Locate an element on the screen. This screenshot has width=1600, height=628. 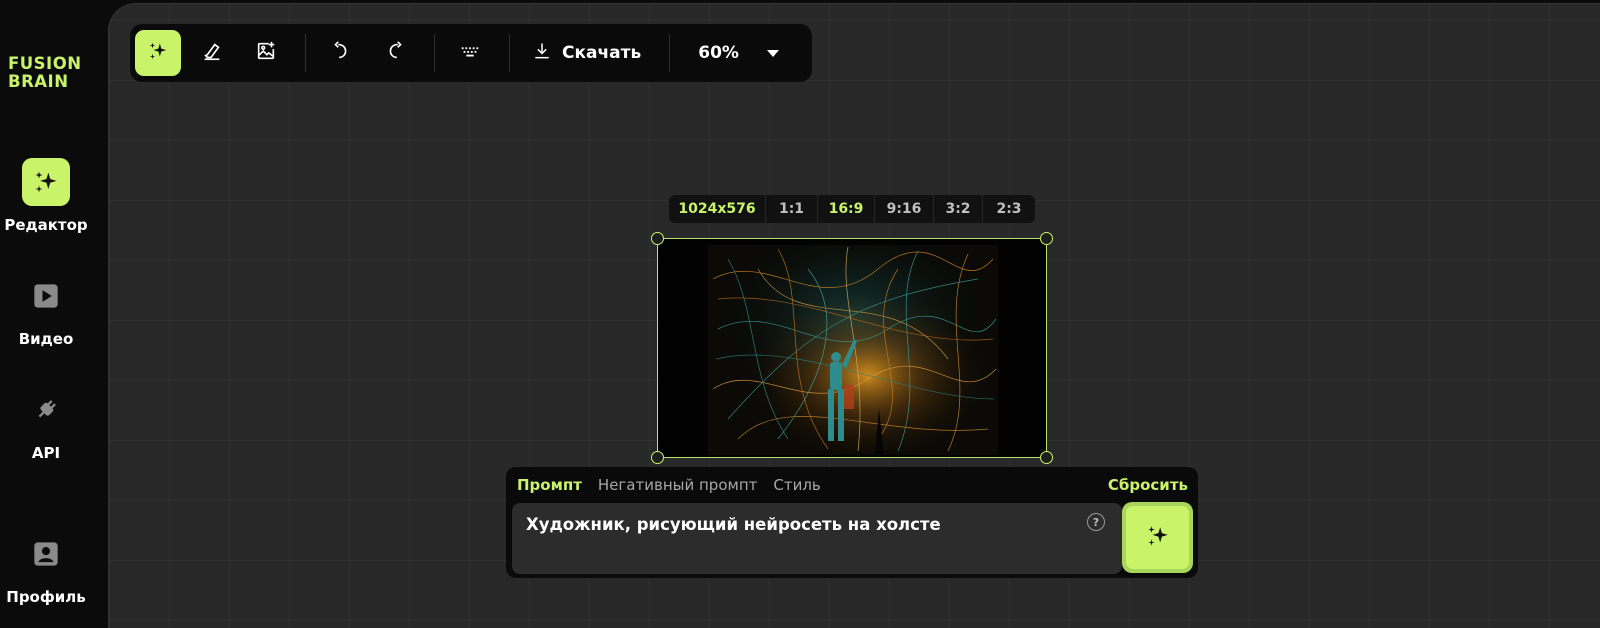
generate-tool-button is located at coordinates (158, 53).